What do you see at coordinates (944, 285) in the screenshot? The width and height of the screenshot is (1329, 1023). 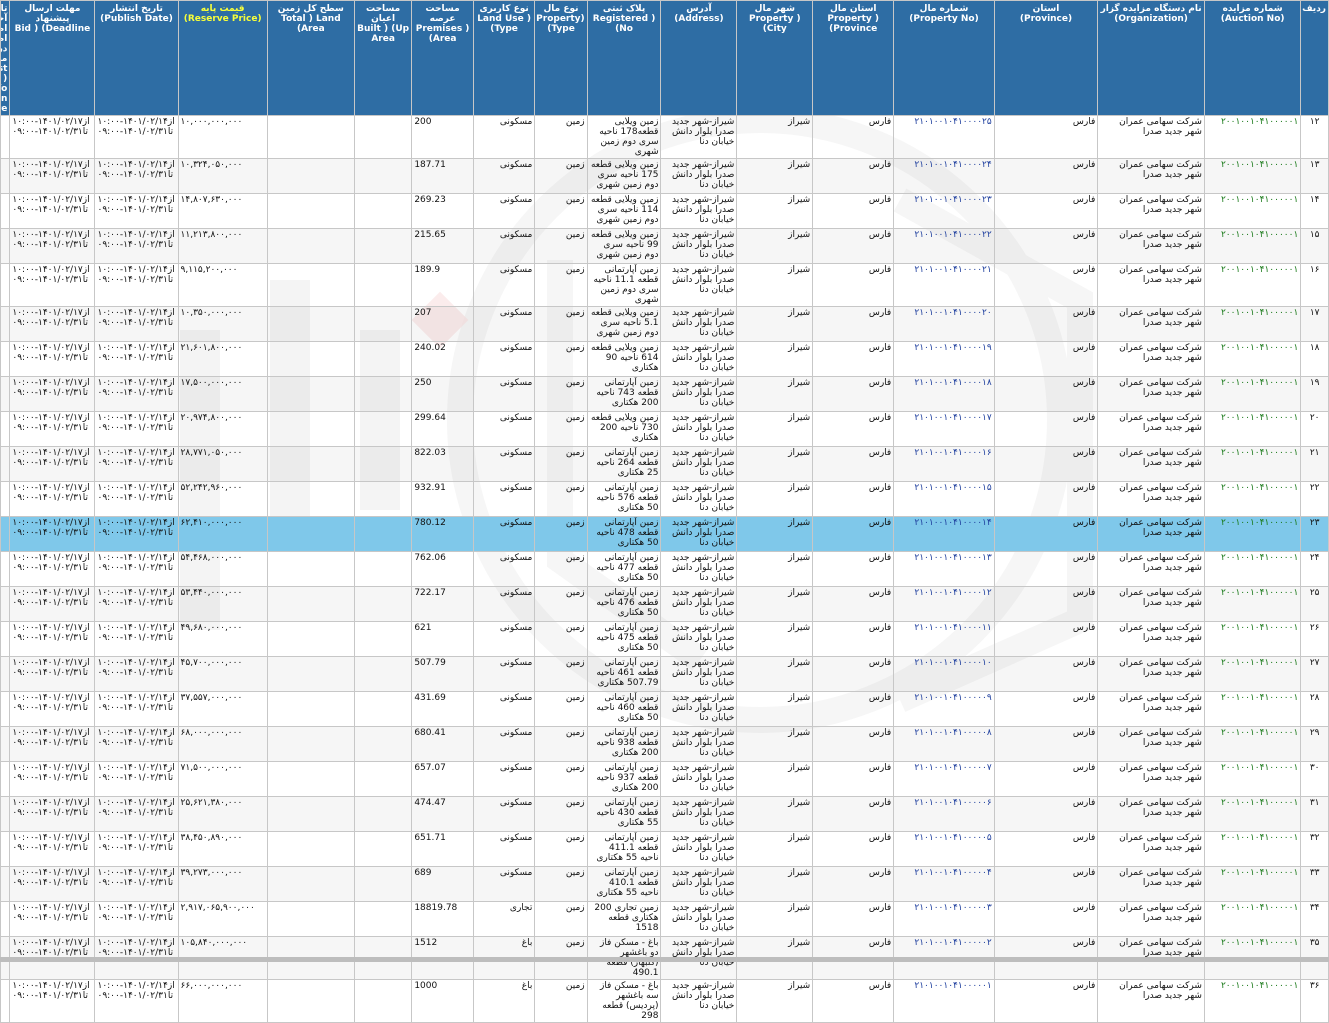 I see `cell-property-no: ۲۱۰۱۰۰۱۰۴۱۰۰۰۰۲۱` at bounding box center [944, 285].